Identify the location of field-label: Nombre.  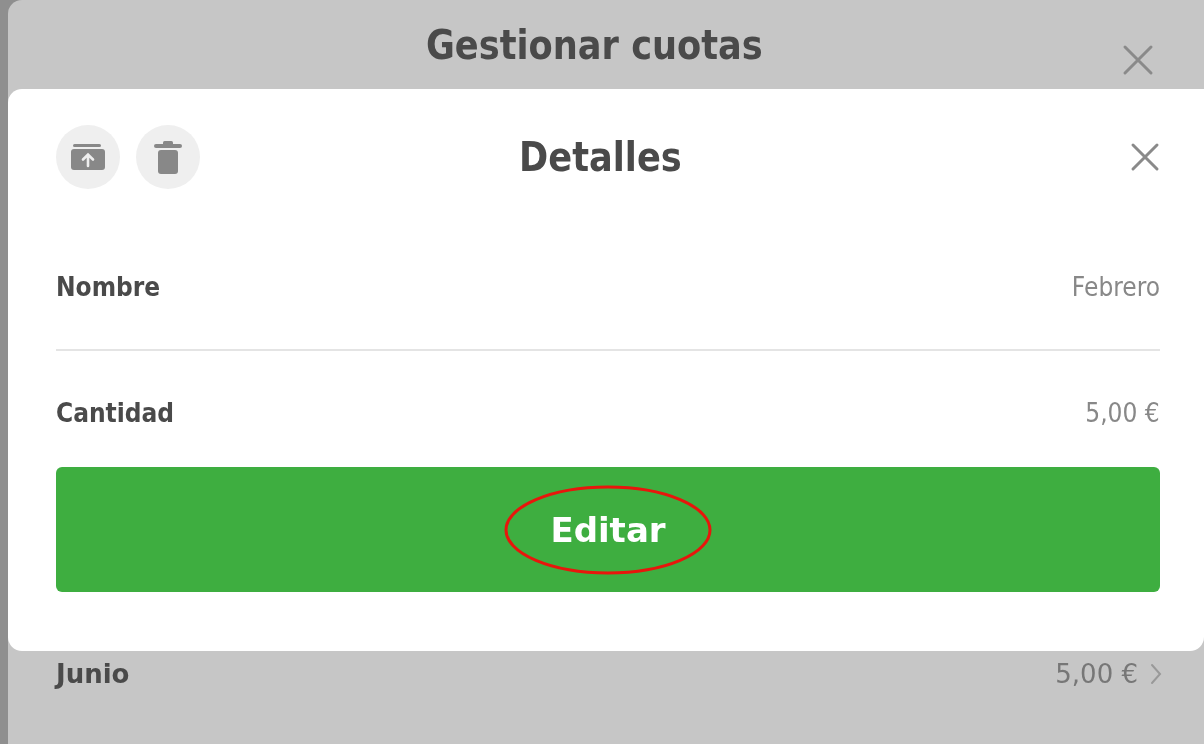
(108, 287).